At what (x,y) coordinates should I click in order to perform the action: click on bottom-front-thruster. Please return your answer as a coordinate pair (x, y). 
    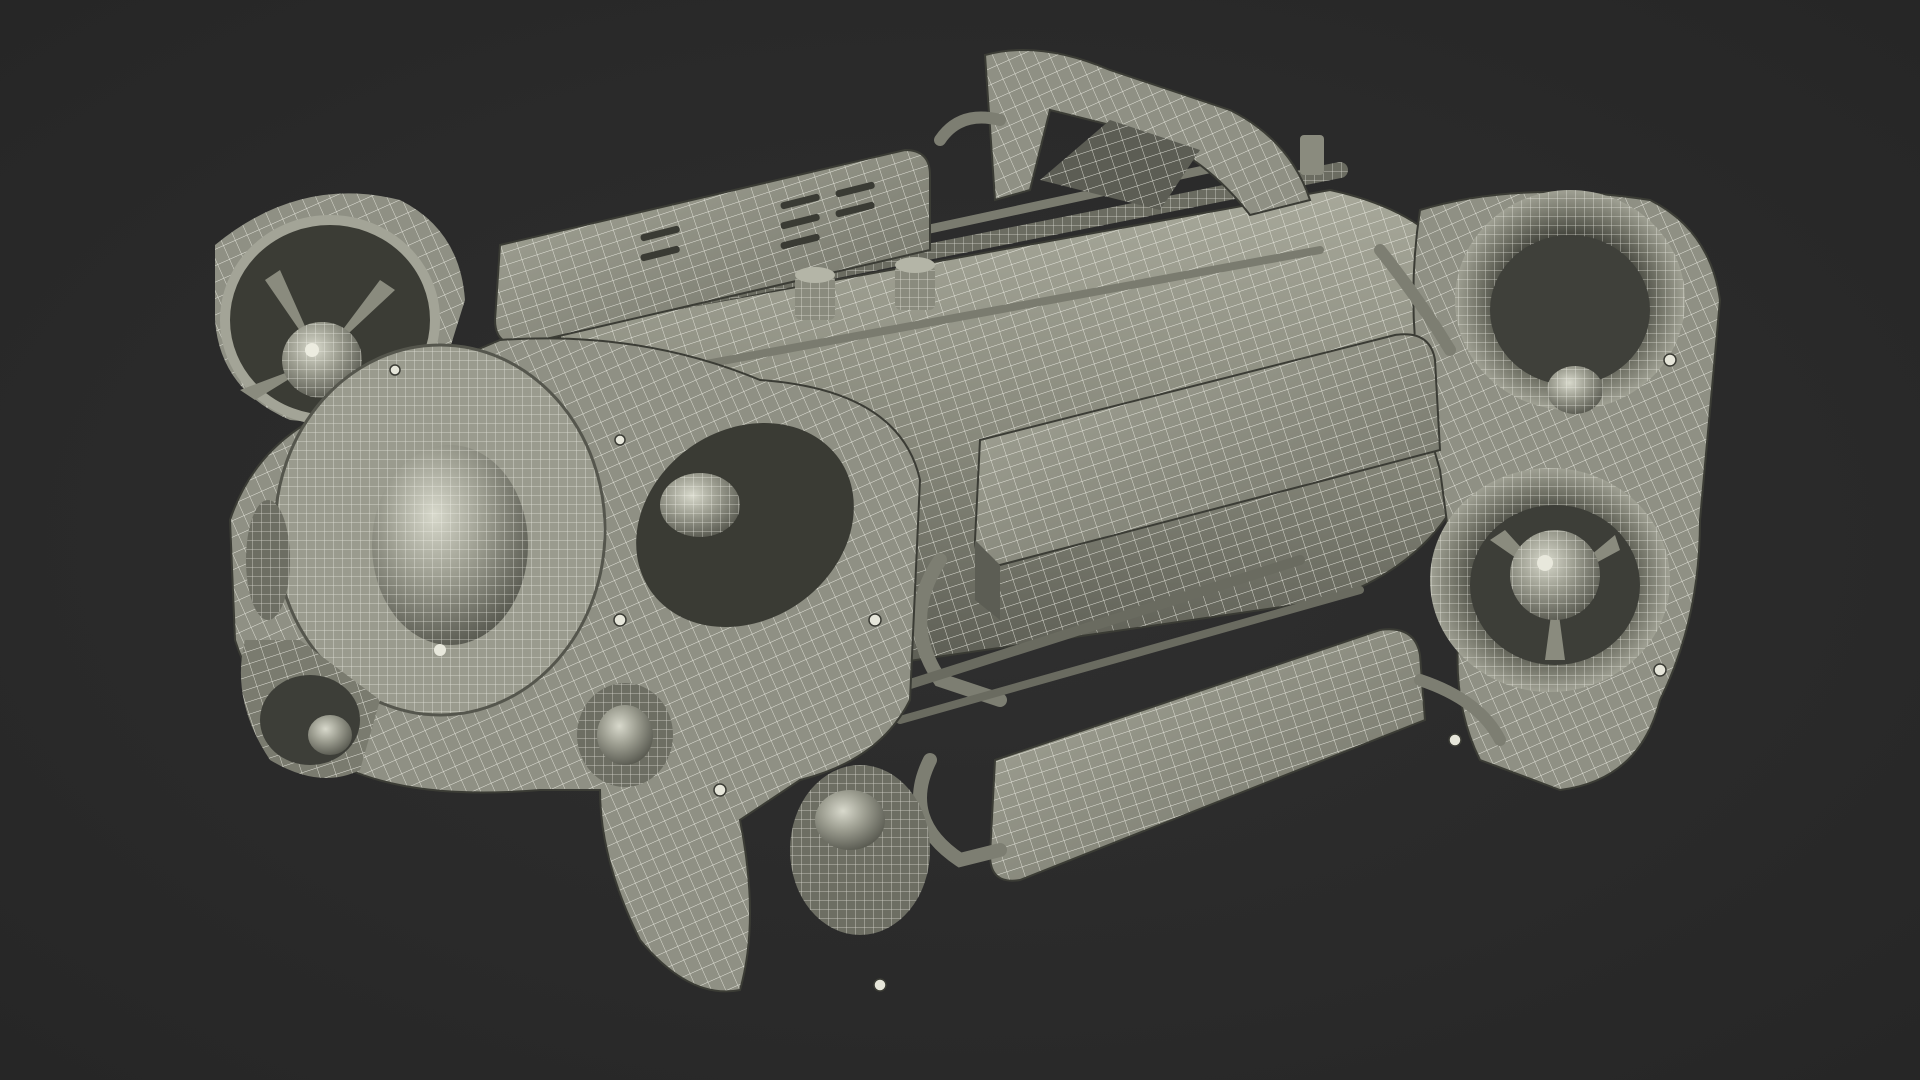
    Looking at the image, I should click on (860, 850).